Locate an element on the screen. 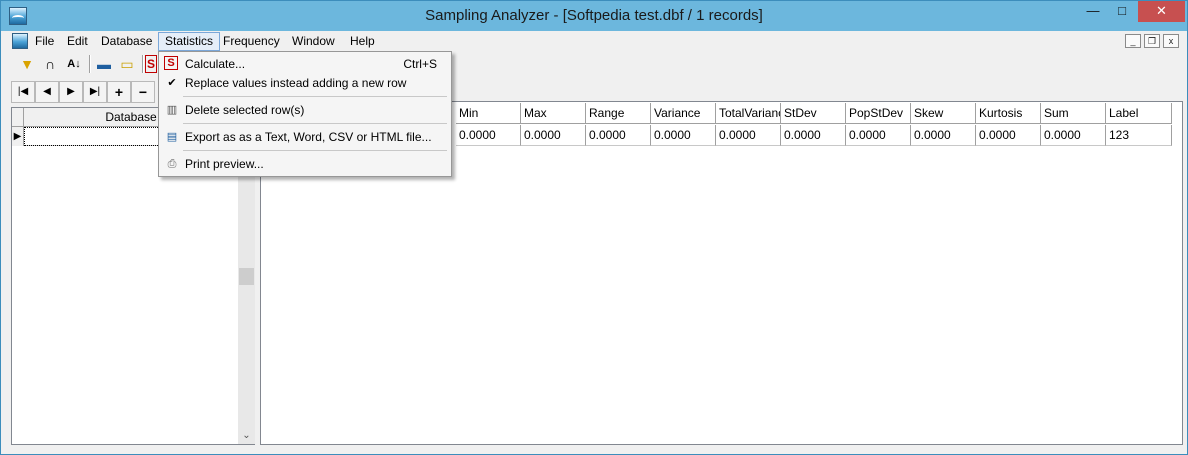  menu-item-calculate: S Calculate... Ctrl+S is located at coordinates (305, 64).